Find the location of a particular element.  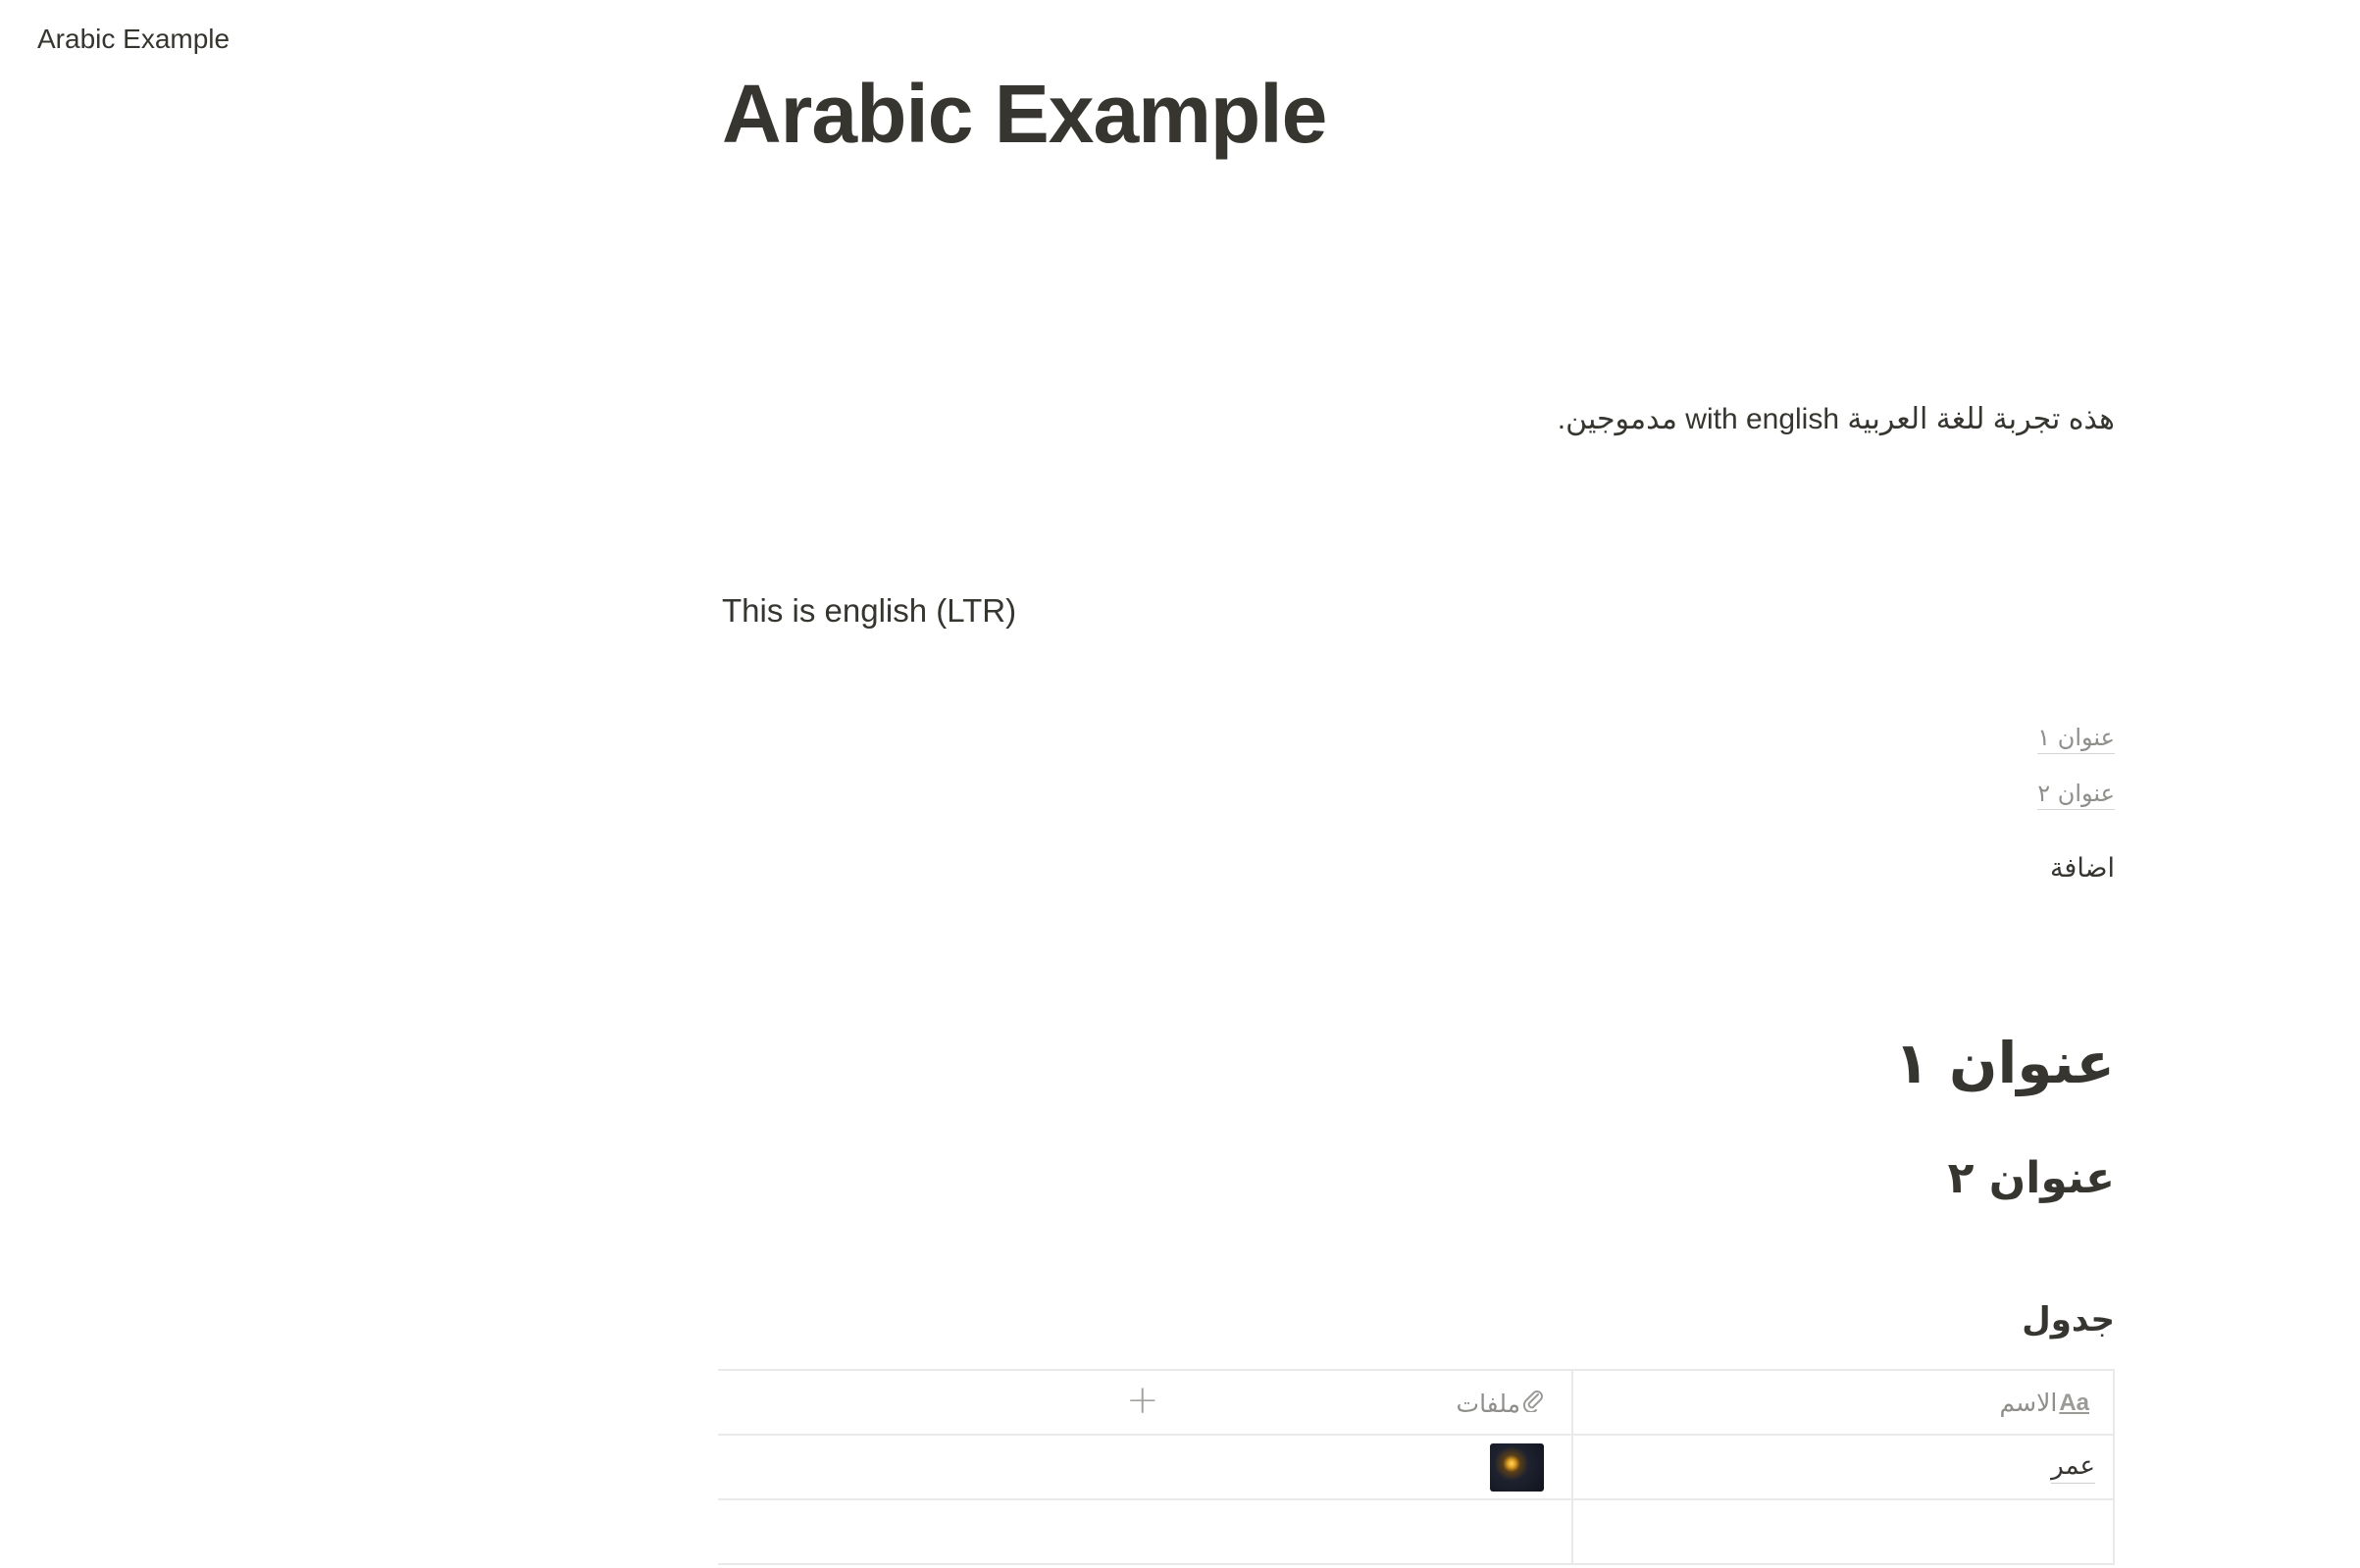

heading-1: عنوان ١ is located at coordinates (2005, 1063).